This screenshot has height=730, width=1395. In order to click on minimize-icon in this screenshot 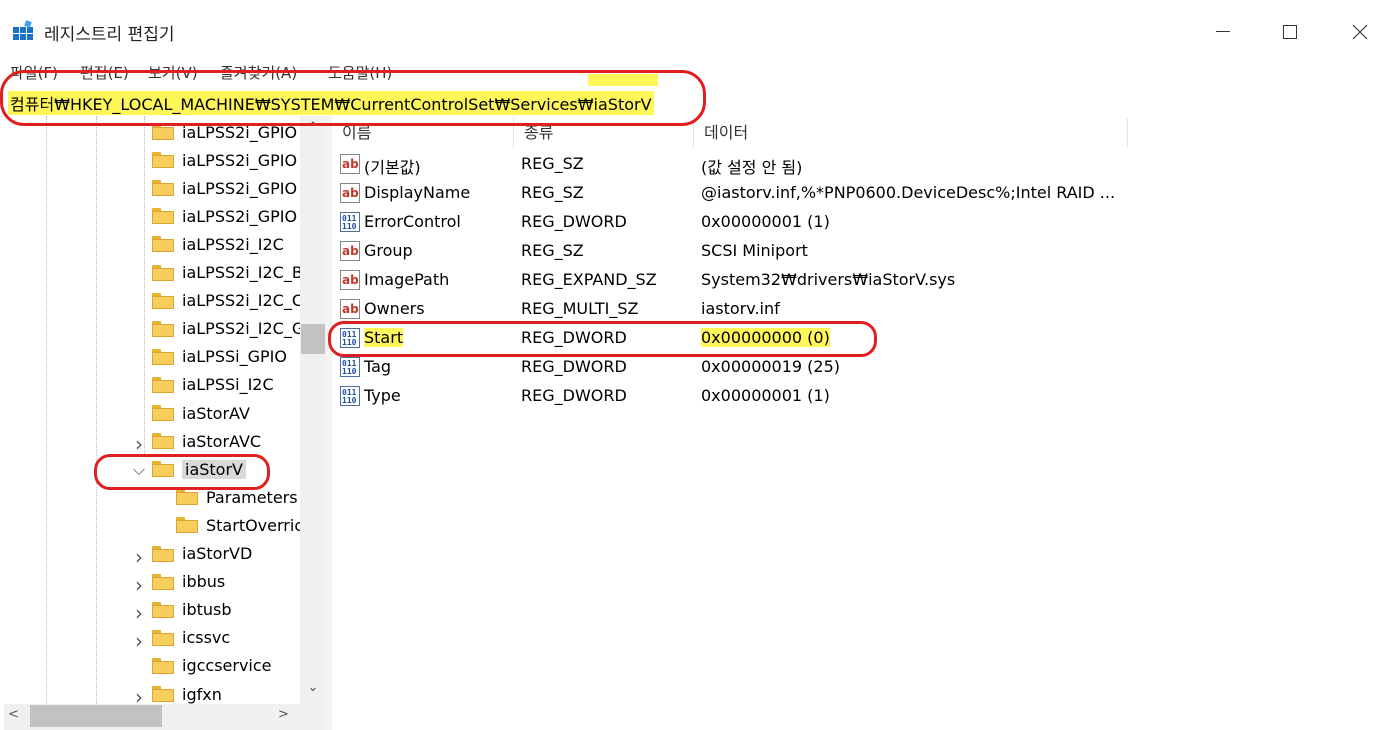, I will do `click(1223, 31)`.